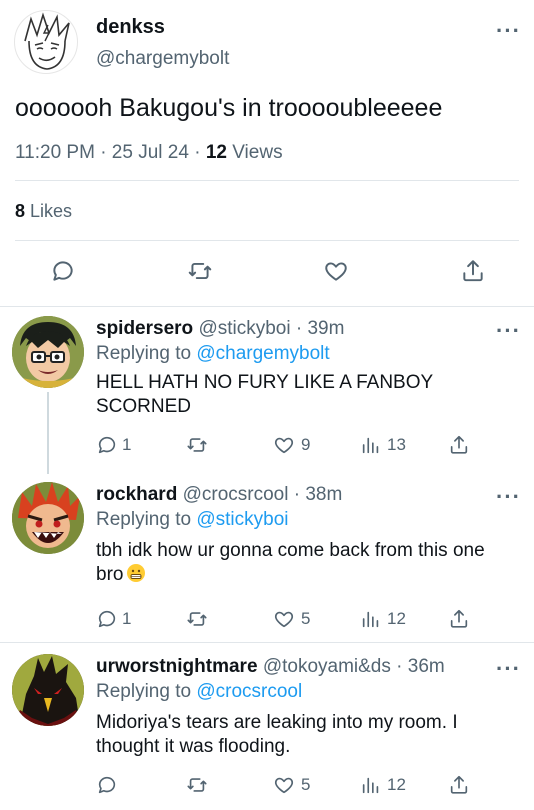 The height and width of the screenshot is (810, 534). Describe the element at coordinates (20, 211) in the screenshot. I see `likes-count: 8` at that location.